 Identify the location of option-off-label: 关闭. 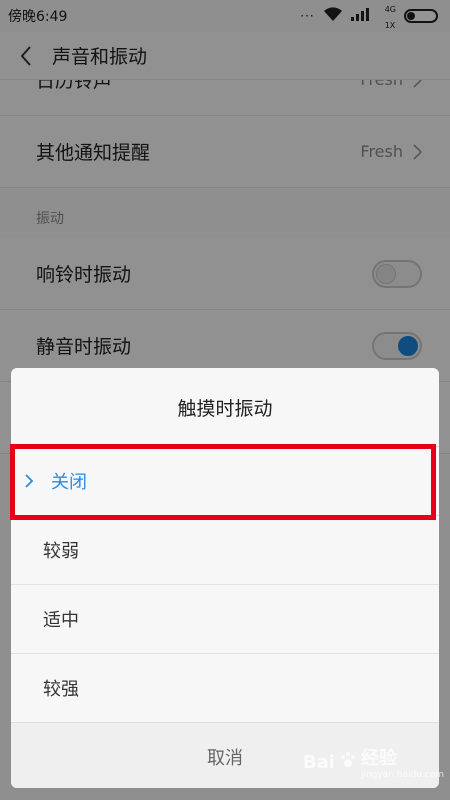
(69, 482).